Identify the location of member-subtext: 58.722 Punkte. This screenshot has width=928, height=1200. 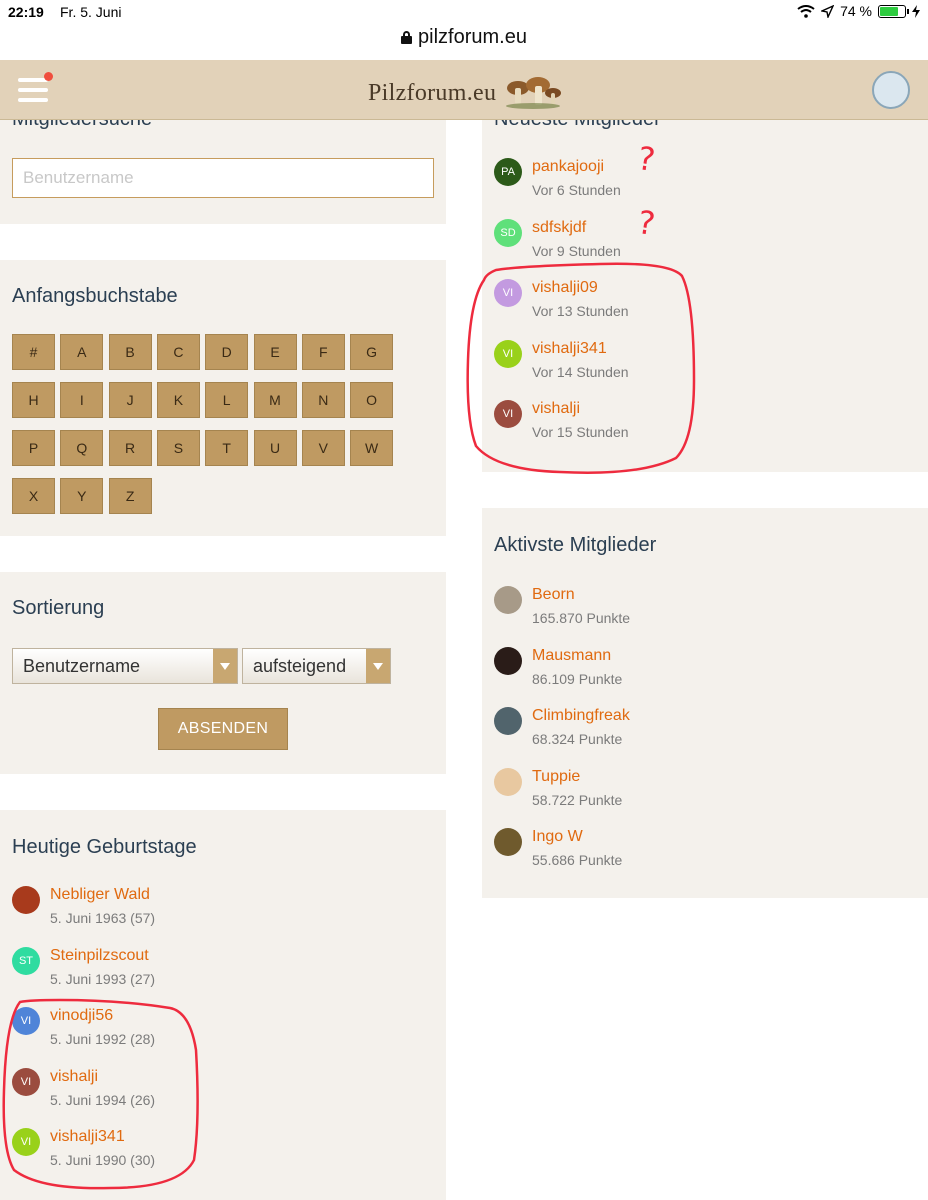
(577, 799).